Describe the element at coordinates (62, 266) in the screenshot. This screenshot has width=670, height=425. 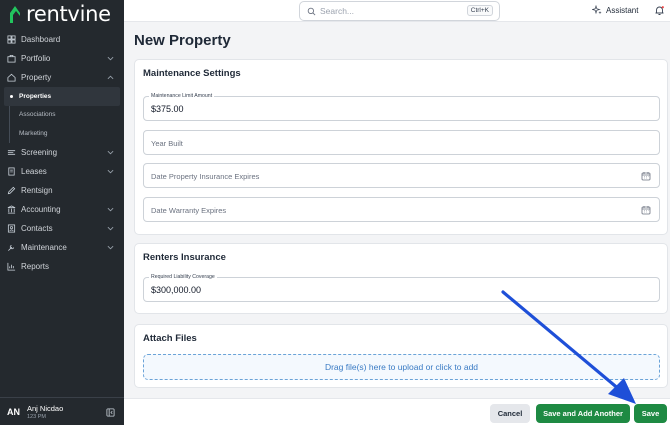
I see `sidebar-item-reports: Reports` at that location.